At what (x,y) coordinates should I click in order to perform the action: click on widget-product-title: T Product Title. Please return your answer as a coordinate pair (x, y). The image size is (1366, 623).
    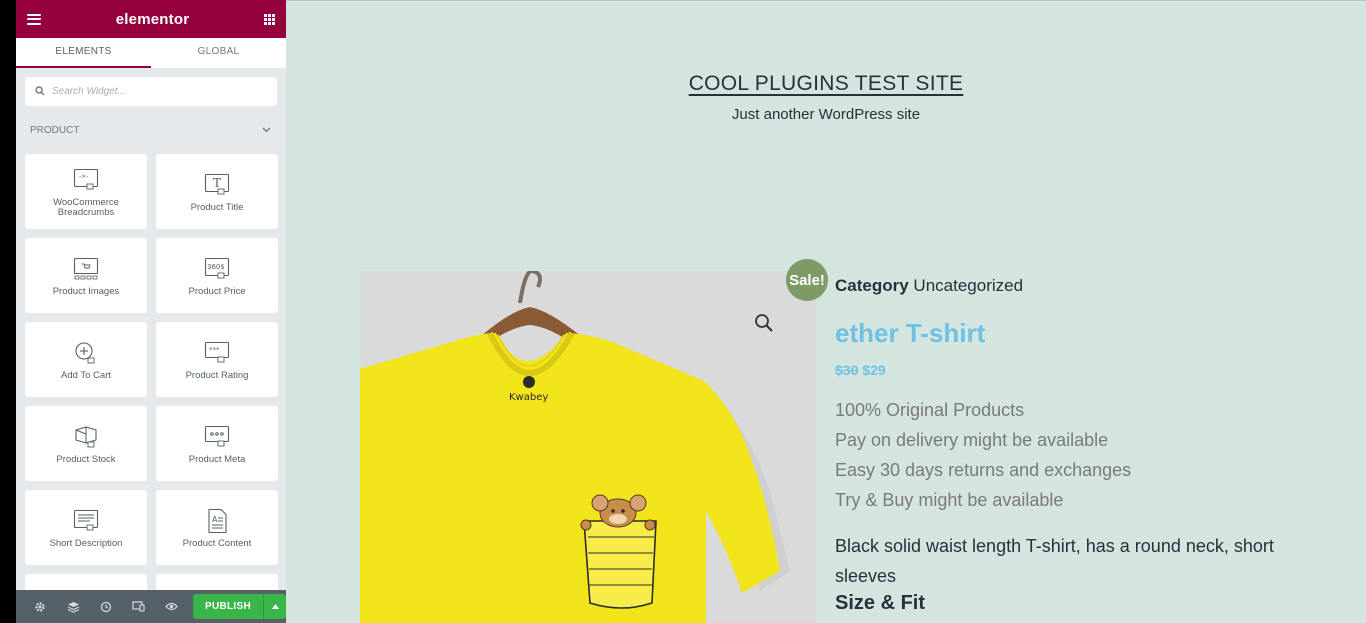
    Looking at the image, I should click on (217, 191).